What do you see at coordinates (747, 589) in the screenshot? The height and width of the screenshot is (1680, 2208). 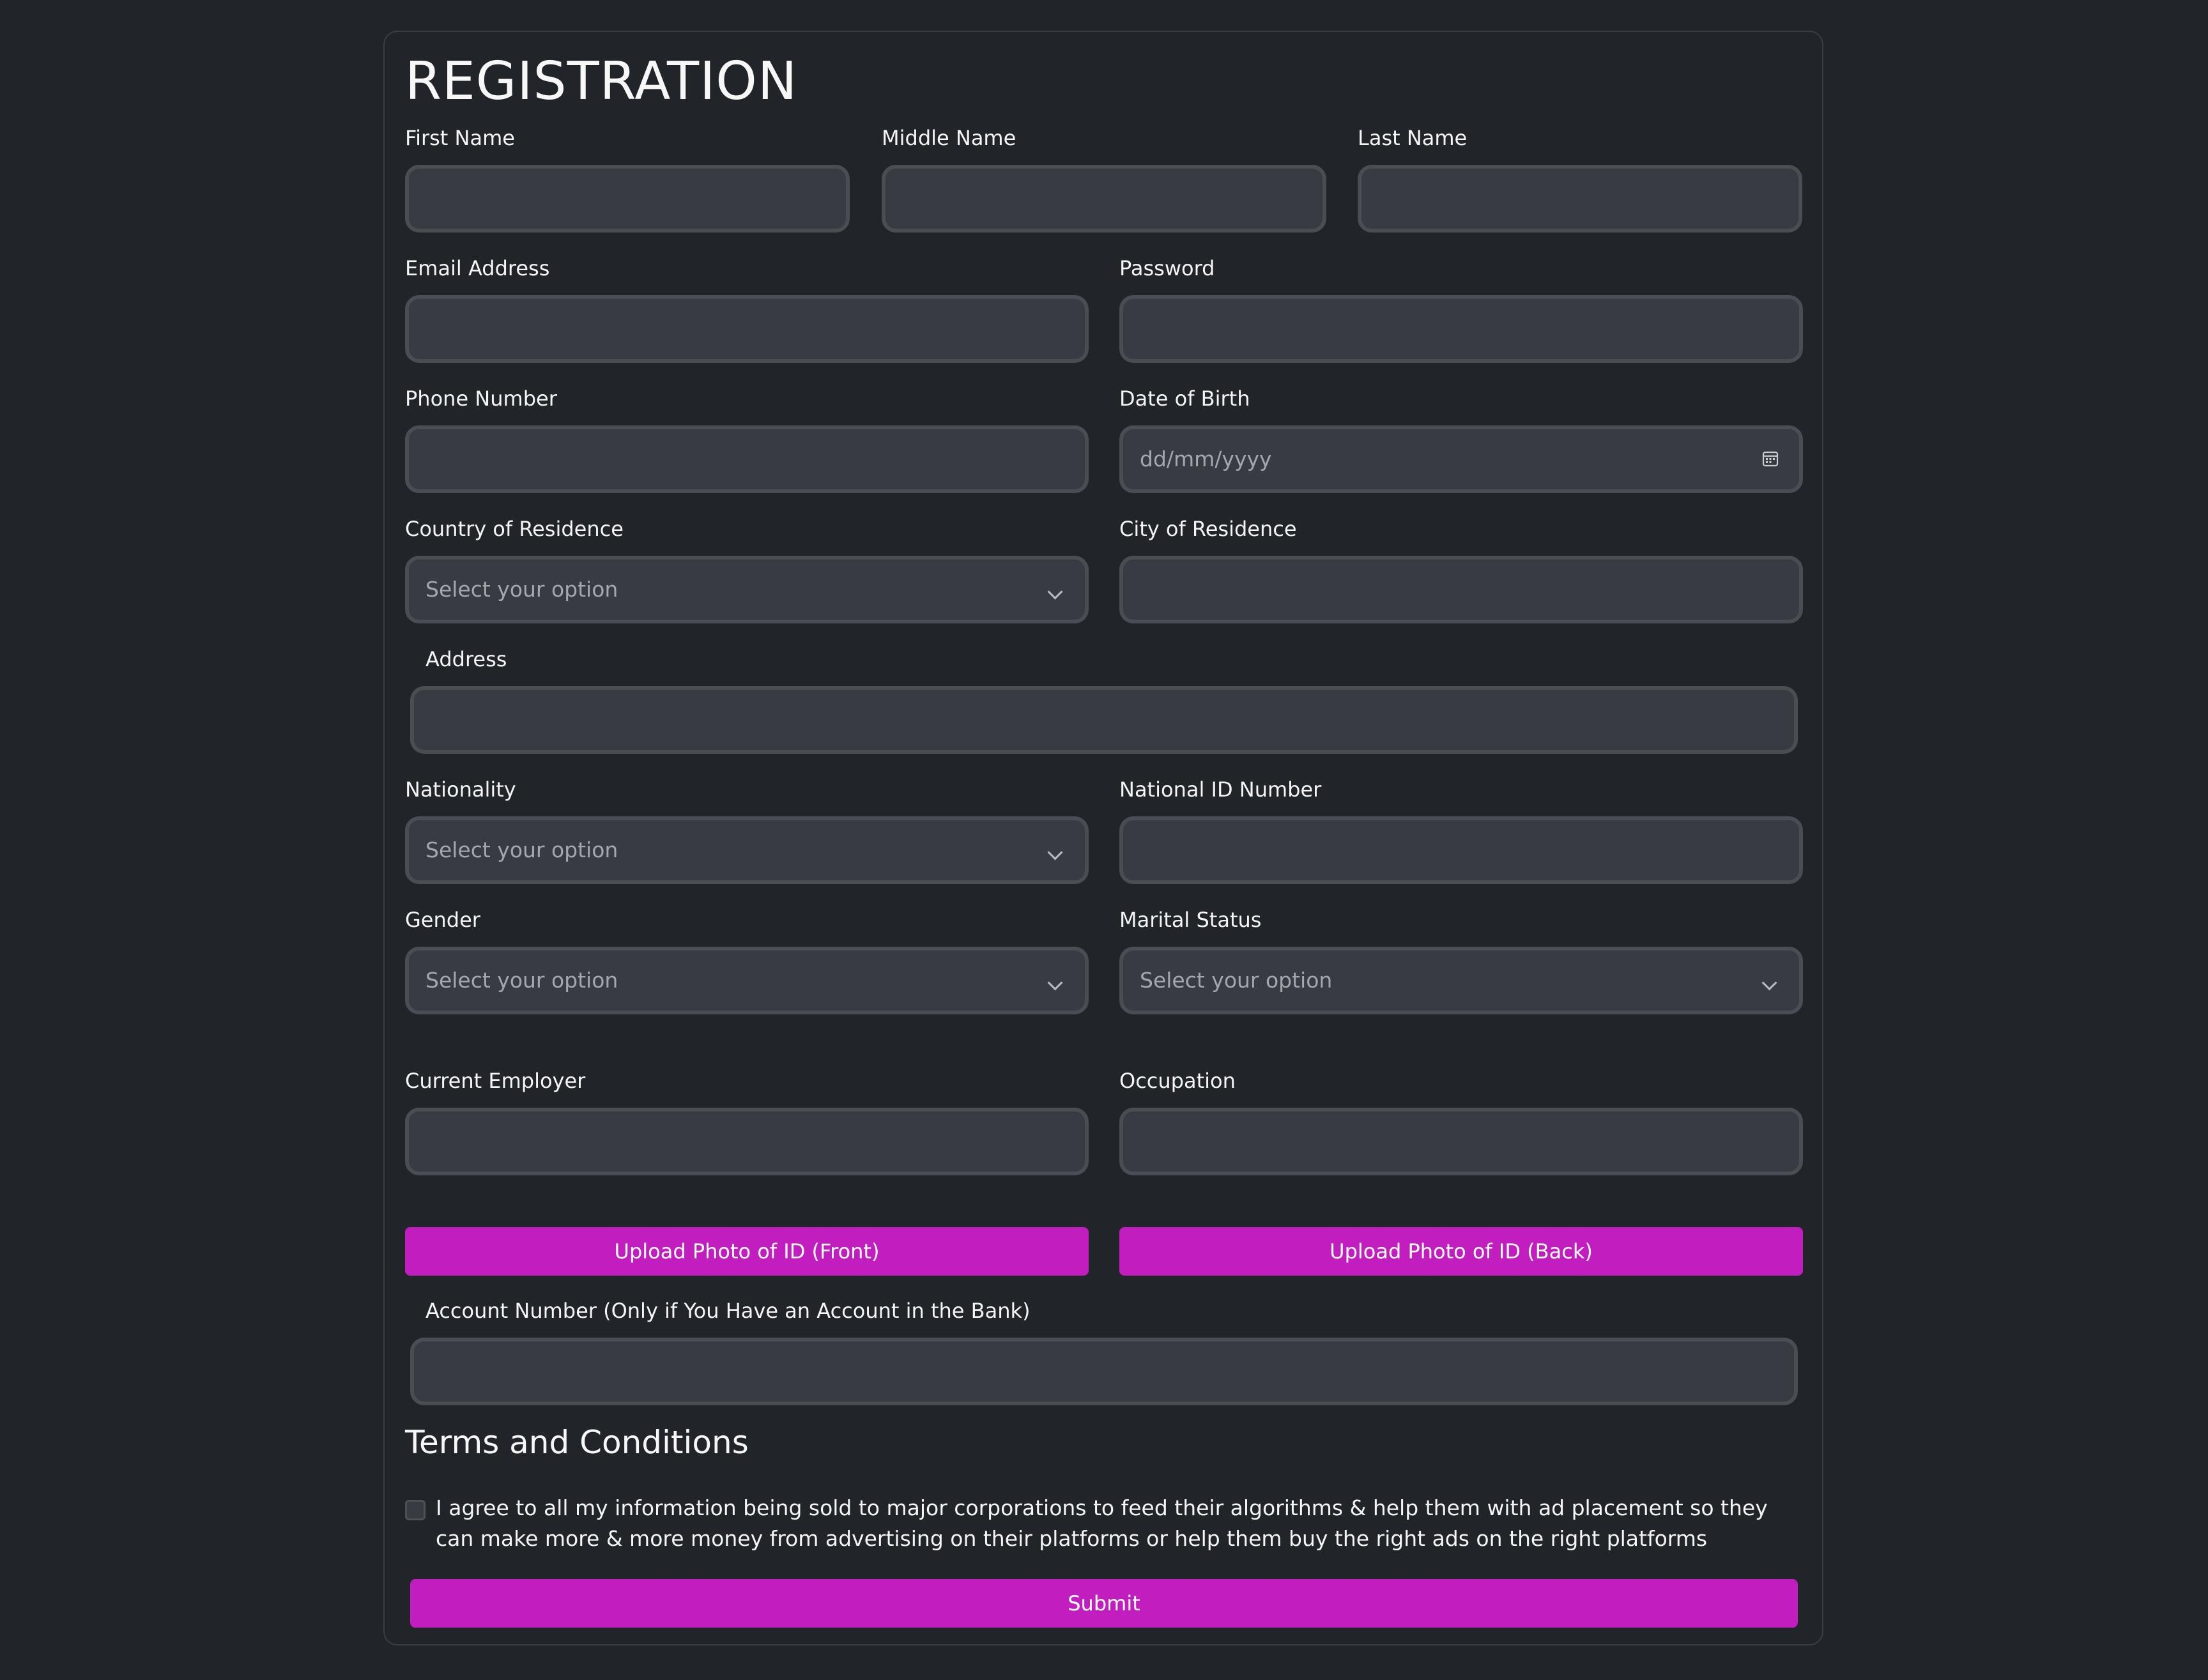 I see `country-select: Select your option` at bounding box center [747, 589].